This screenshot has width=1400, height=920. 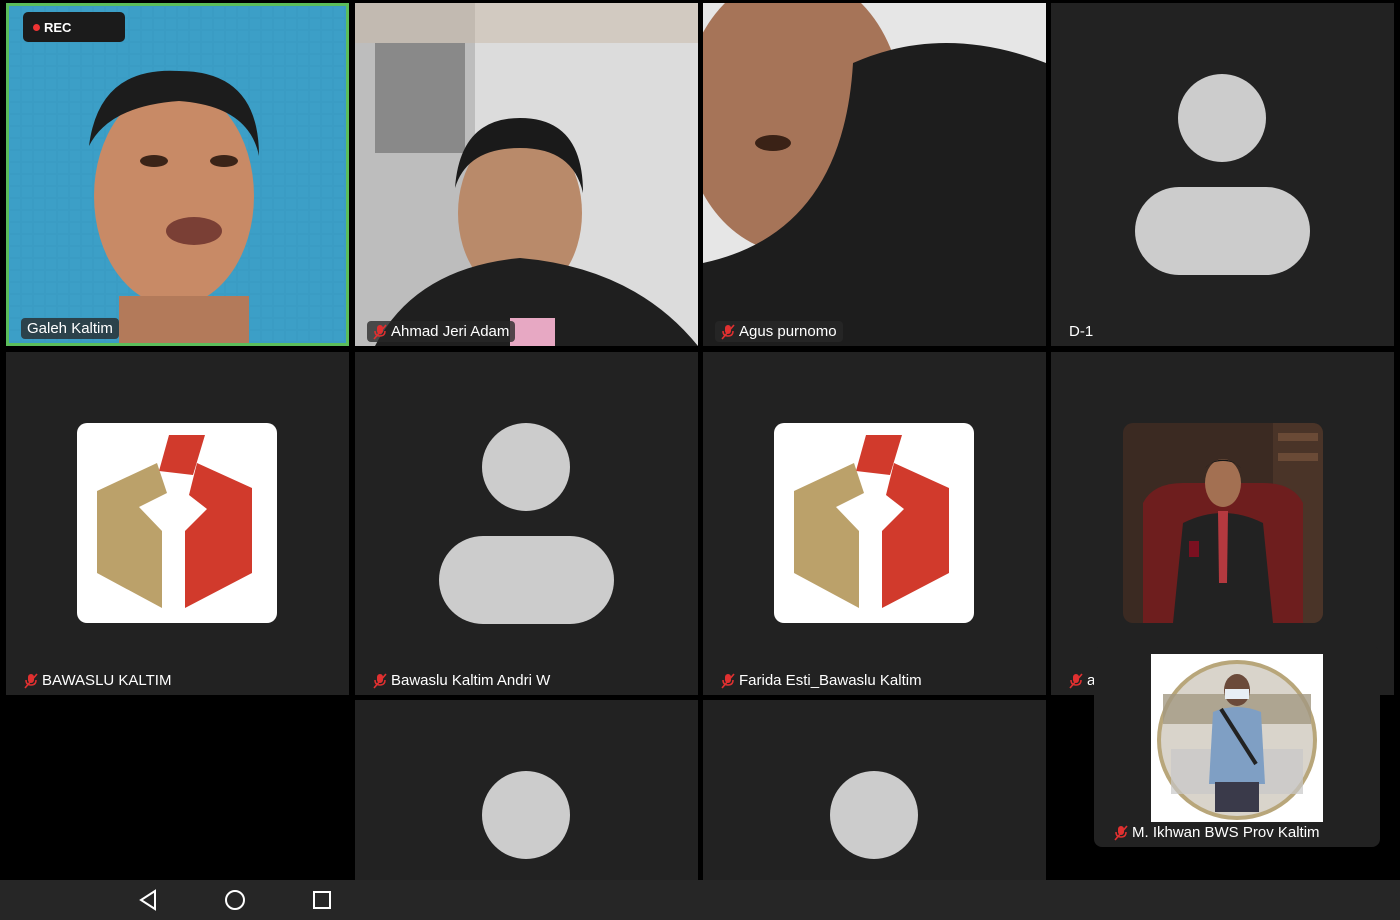 I want to click on participant-name: Galeh Kaltim, so click(x=70, y=328).